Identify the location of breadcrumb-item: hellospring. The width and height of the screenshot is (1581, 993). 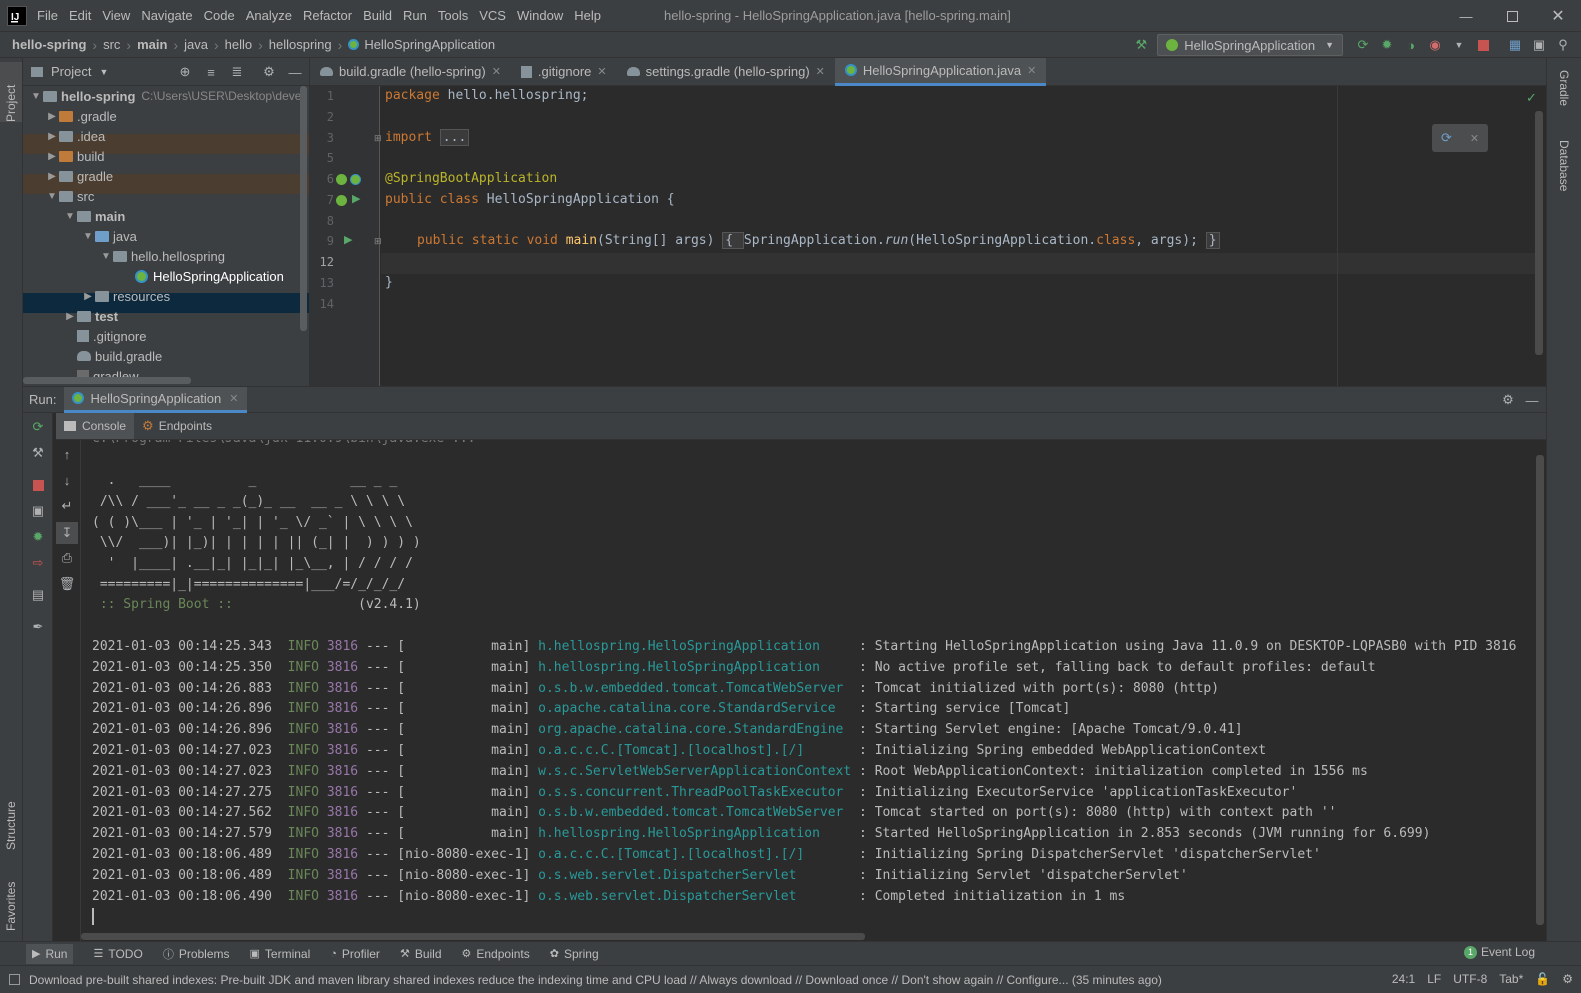
(300, 44).